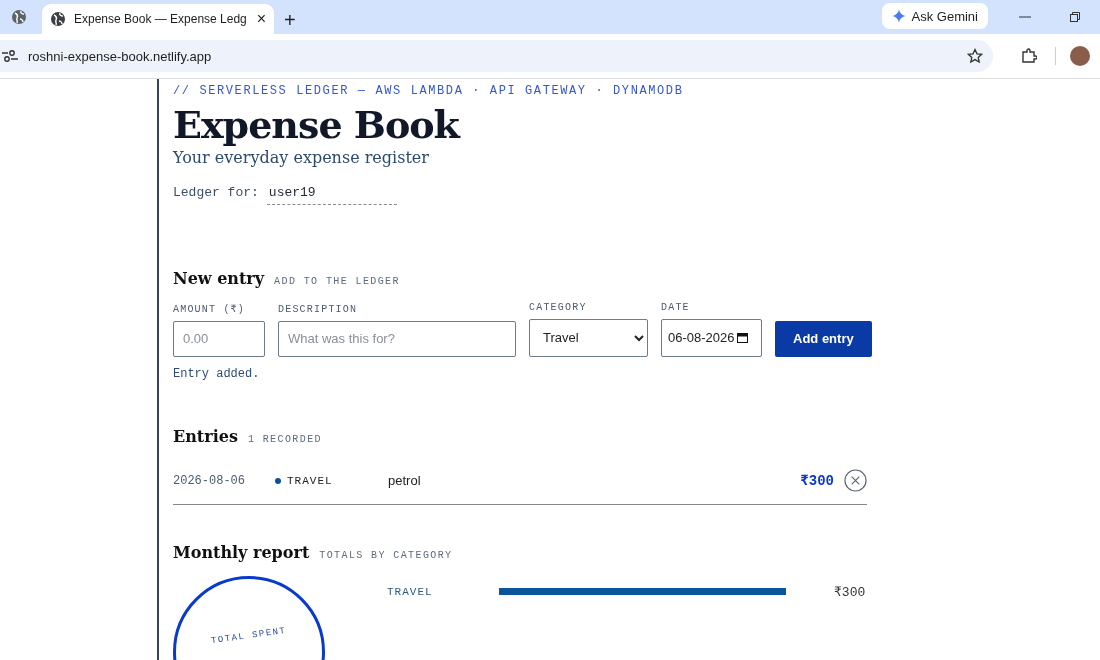 The image size is (1100, 660). What do you see at coordinates (241, 552) in the screenshot?
I see `section-title: Monthly report` at bounding box center [241, 552].